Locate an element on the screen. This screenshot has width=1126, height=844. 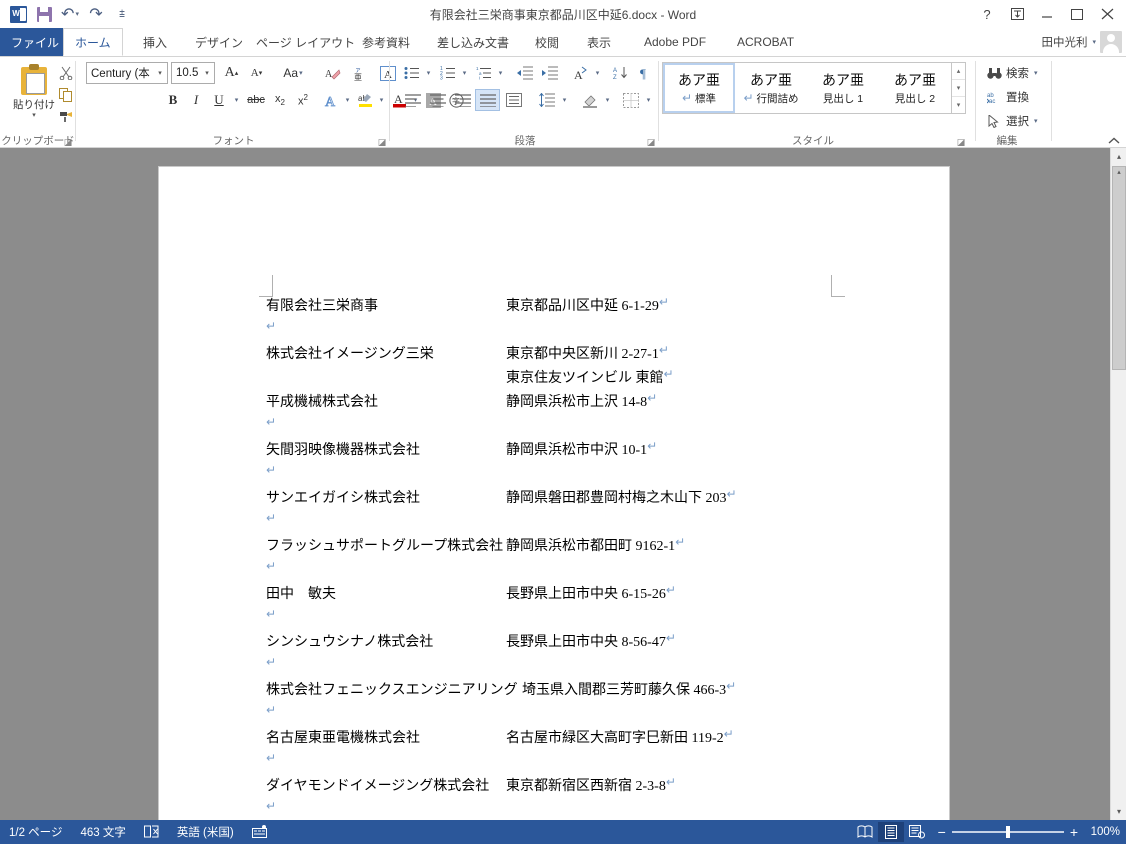
copy-icon is located at coordinates (66, 95).